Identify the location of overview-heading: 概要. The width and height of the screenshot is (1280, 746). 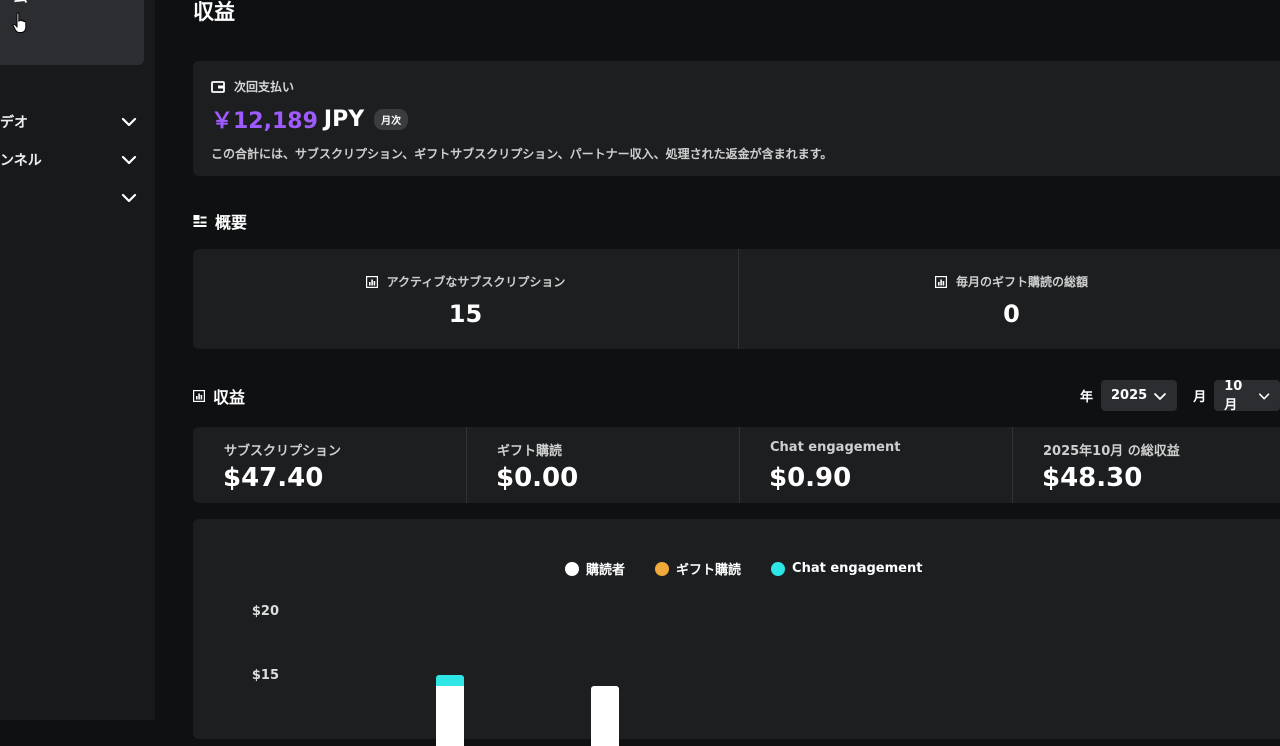
(220, 221).